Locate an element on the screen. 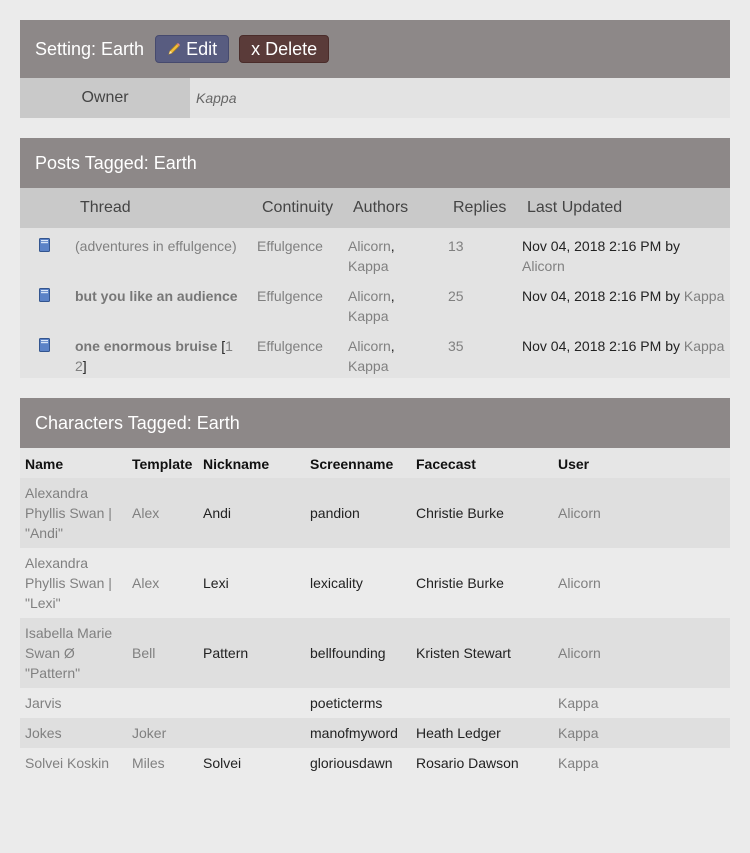 The height and width of the screenshot is (853, 750). posts-title: Posts Tagged: Earth is located at coordinates (116, 162).